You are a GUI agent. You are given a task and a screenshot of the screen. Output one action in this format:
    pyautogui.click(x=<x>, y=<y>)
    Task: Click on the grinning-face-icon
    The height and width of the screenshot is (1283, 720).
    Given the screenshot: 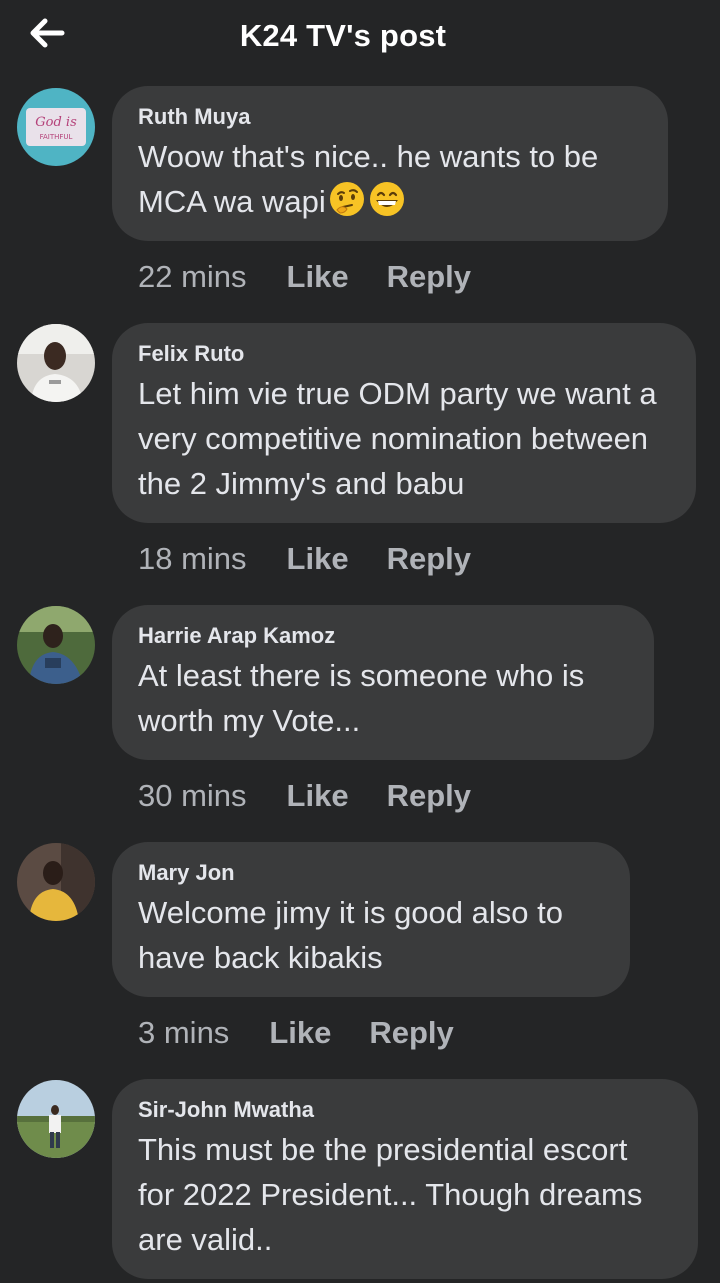 What is the action you would take?
    pyautogui.click(x=386, y=199)
    